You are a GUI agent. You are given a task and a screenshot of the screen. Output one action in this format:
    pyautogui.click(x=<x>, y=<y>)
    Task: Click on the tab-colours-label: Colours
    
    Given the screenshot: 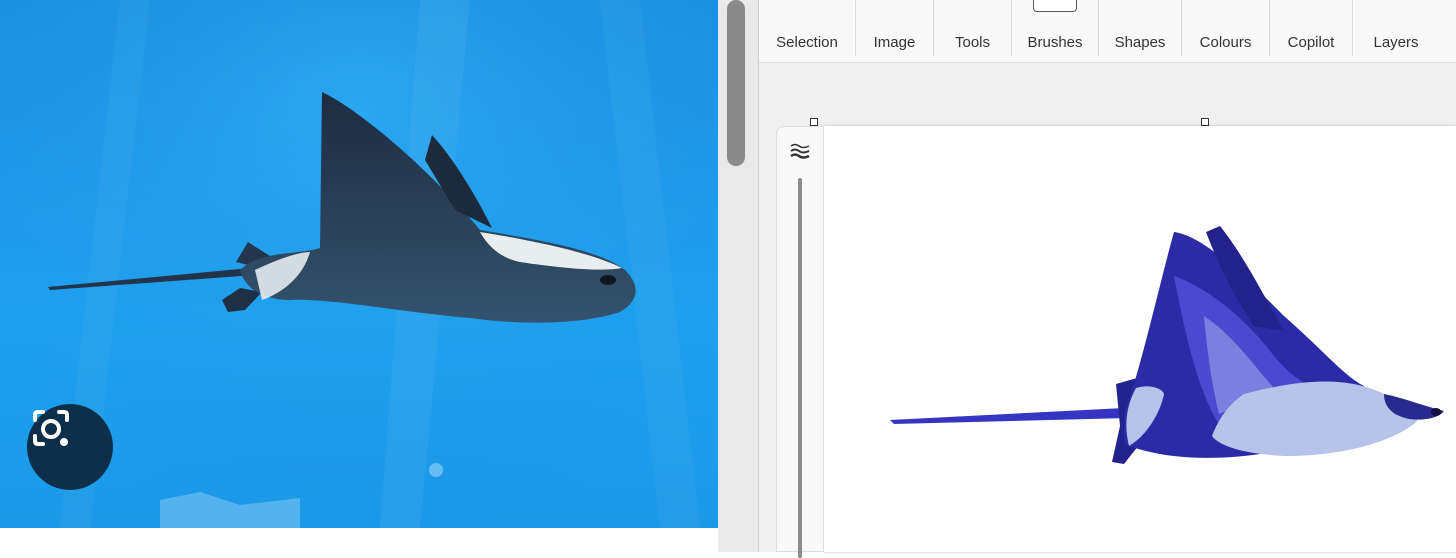 What is the action you would take?
    pyautogui.click(x=1225, y=42)
    